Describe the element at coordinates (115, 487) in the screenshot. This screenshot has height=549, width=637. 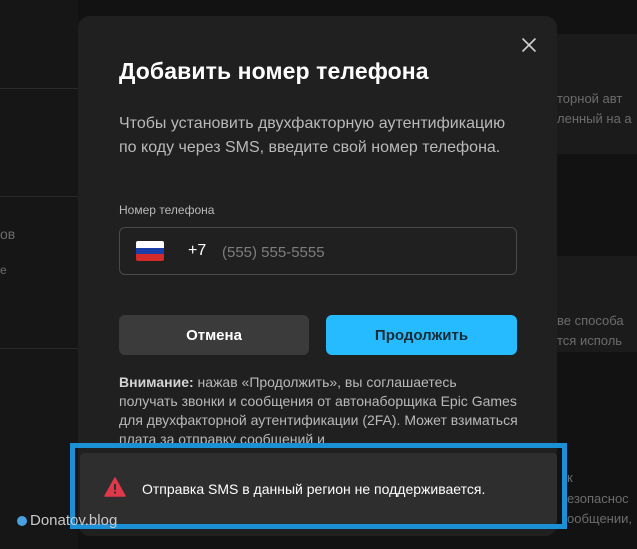
I see `warning-icon` at that location.